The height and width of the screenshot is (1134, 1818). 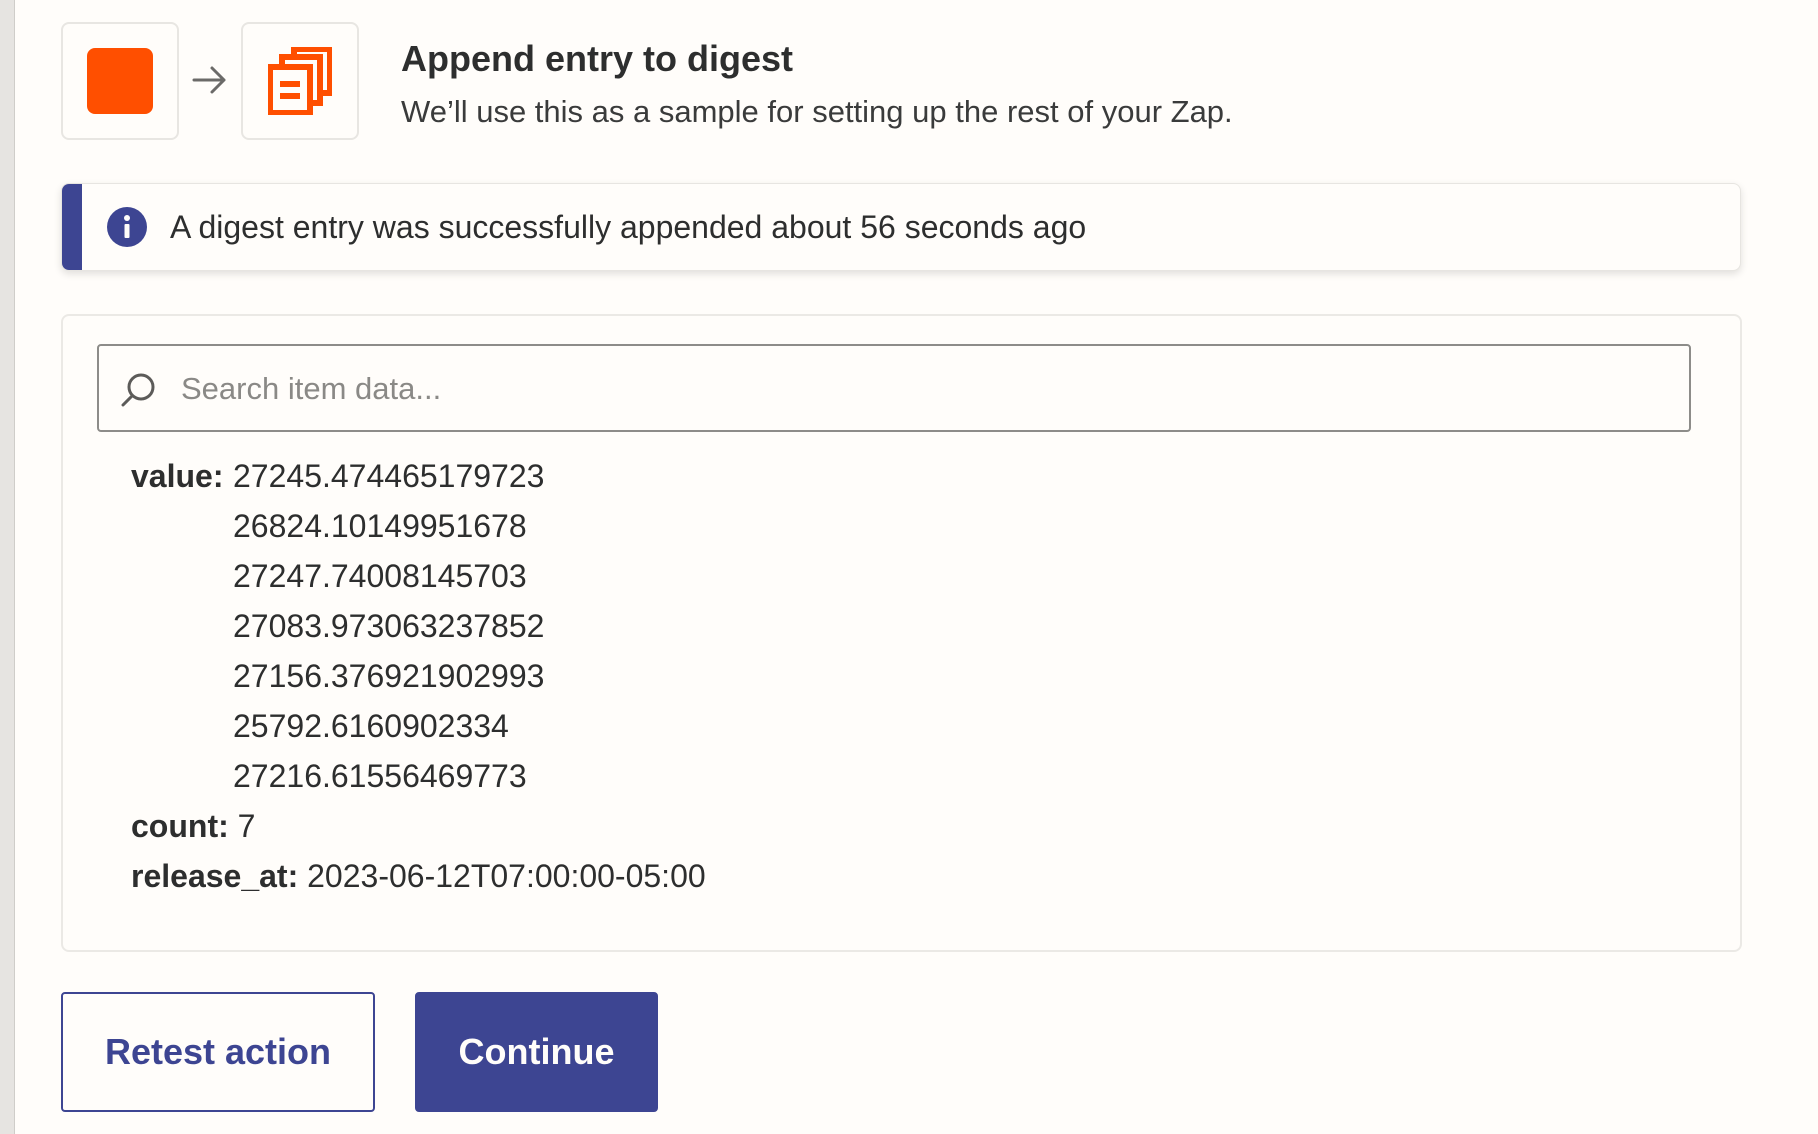 I want to click on search-input, so click(x=926, y=389).